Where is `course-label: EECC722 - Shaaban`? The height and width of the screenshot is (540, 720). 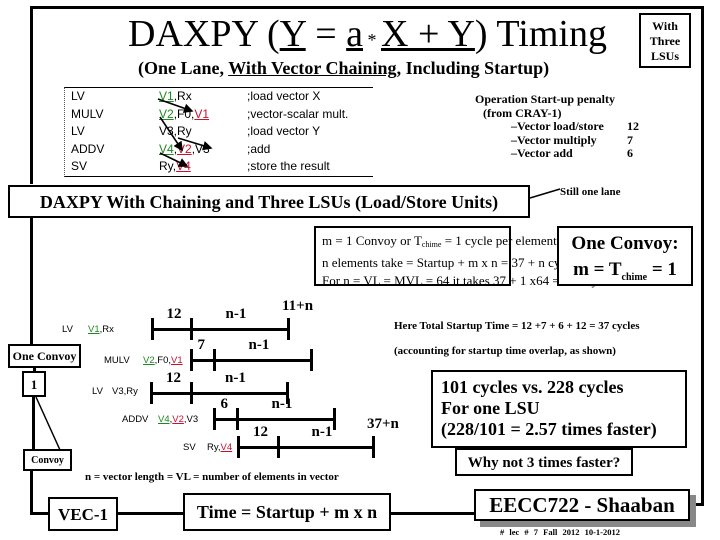 course-label: EECC722 - Shaaban is located at coordinates (582, 505).